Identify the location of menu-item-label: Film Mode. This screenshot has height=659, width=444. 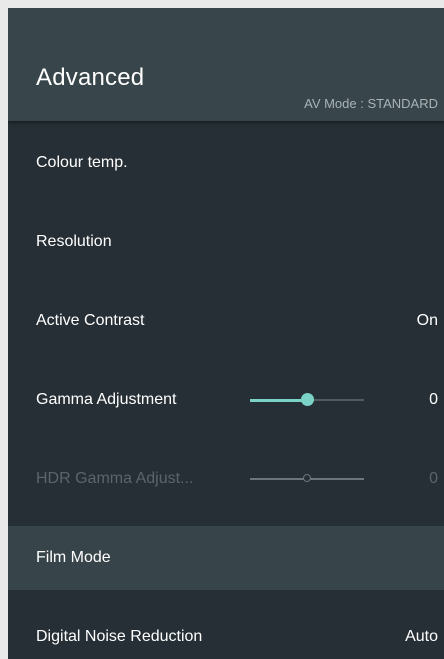
(73, 557).